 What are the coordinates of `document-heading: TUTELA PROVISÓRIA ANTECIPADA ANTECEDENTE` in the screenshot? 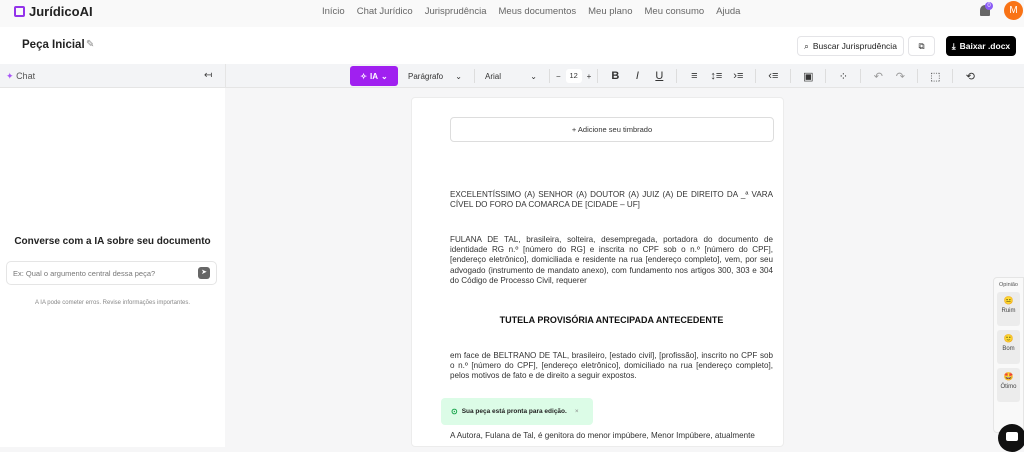 It's located at (611, 320).